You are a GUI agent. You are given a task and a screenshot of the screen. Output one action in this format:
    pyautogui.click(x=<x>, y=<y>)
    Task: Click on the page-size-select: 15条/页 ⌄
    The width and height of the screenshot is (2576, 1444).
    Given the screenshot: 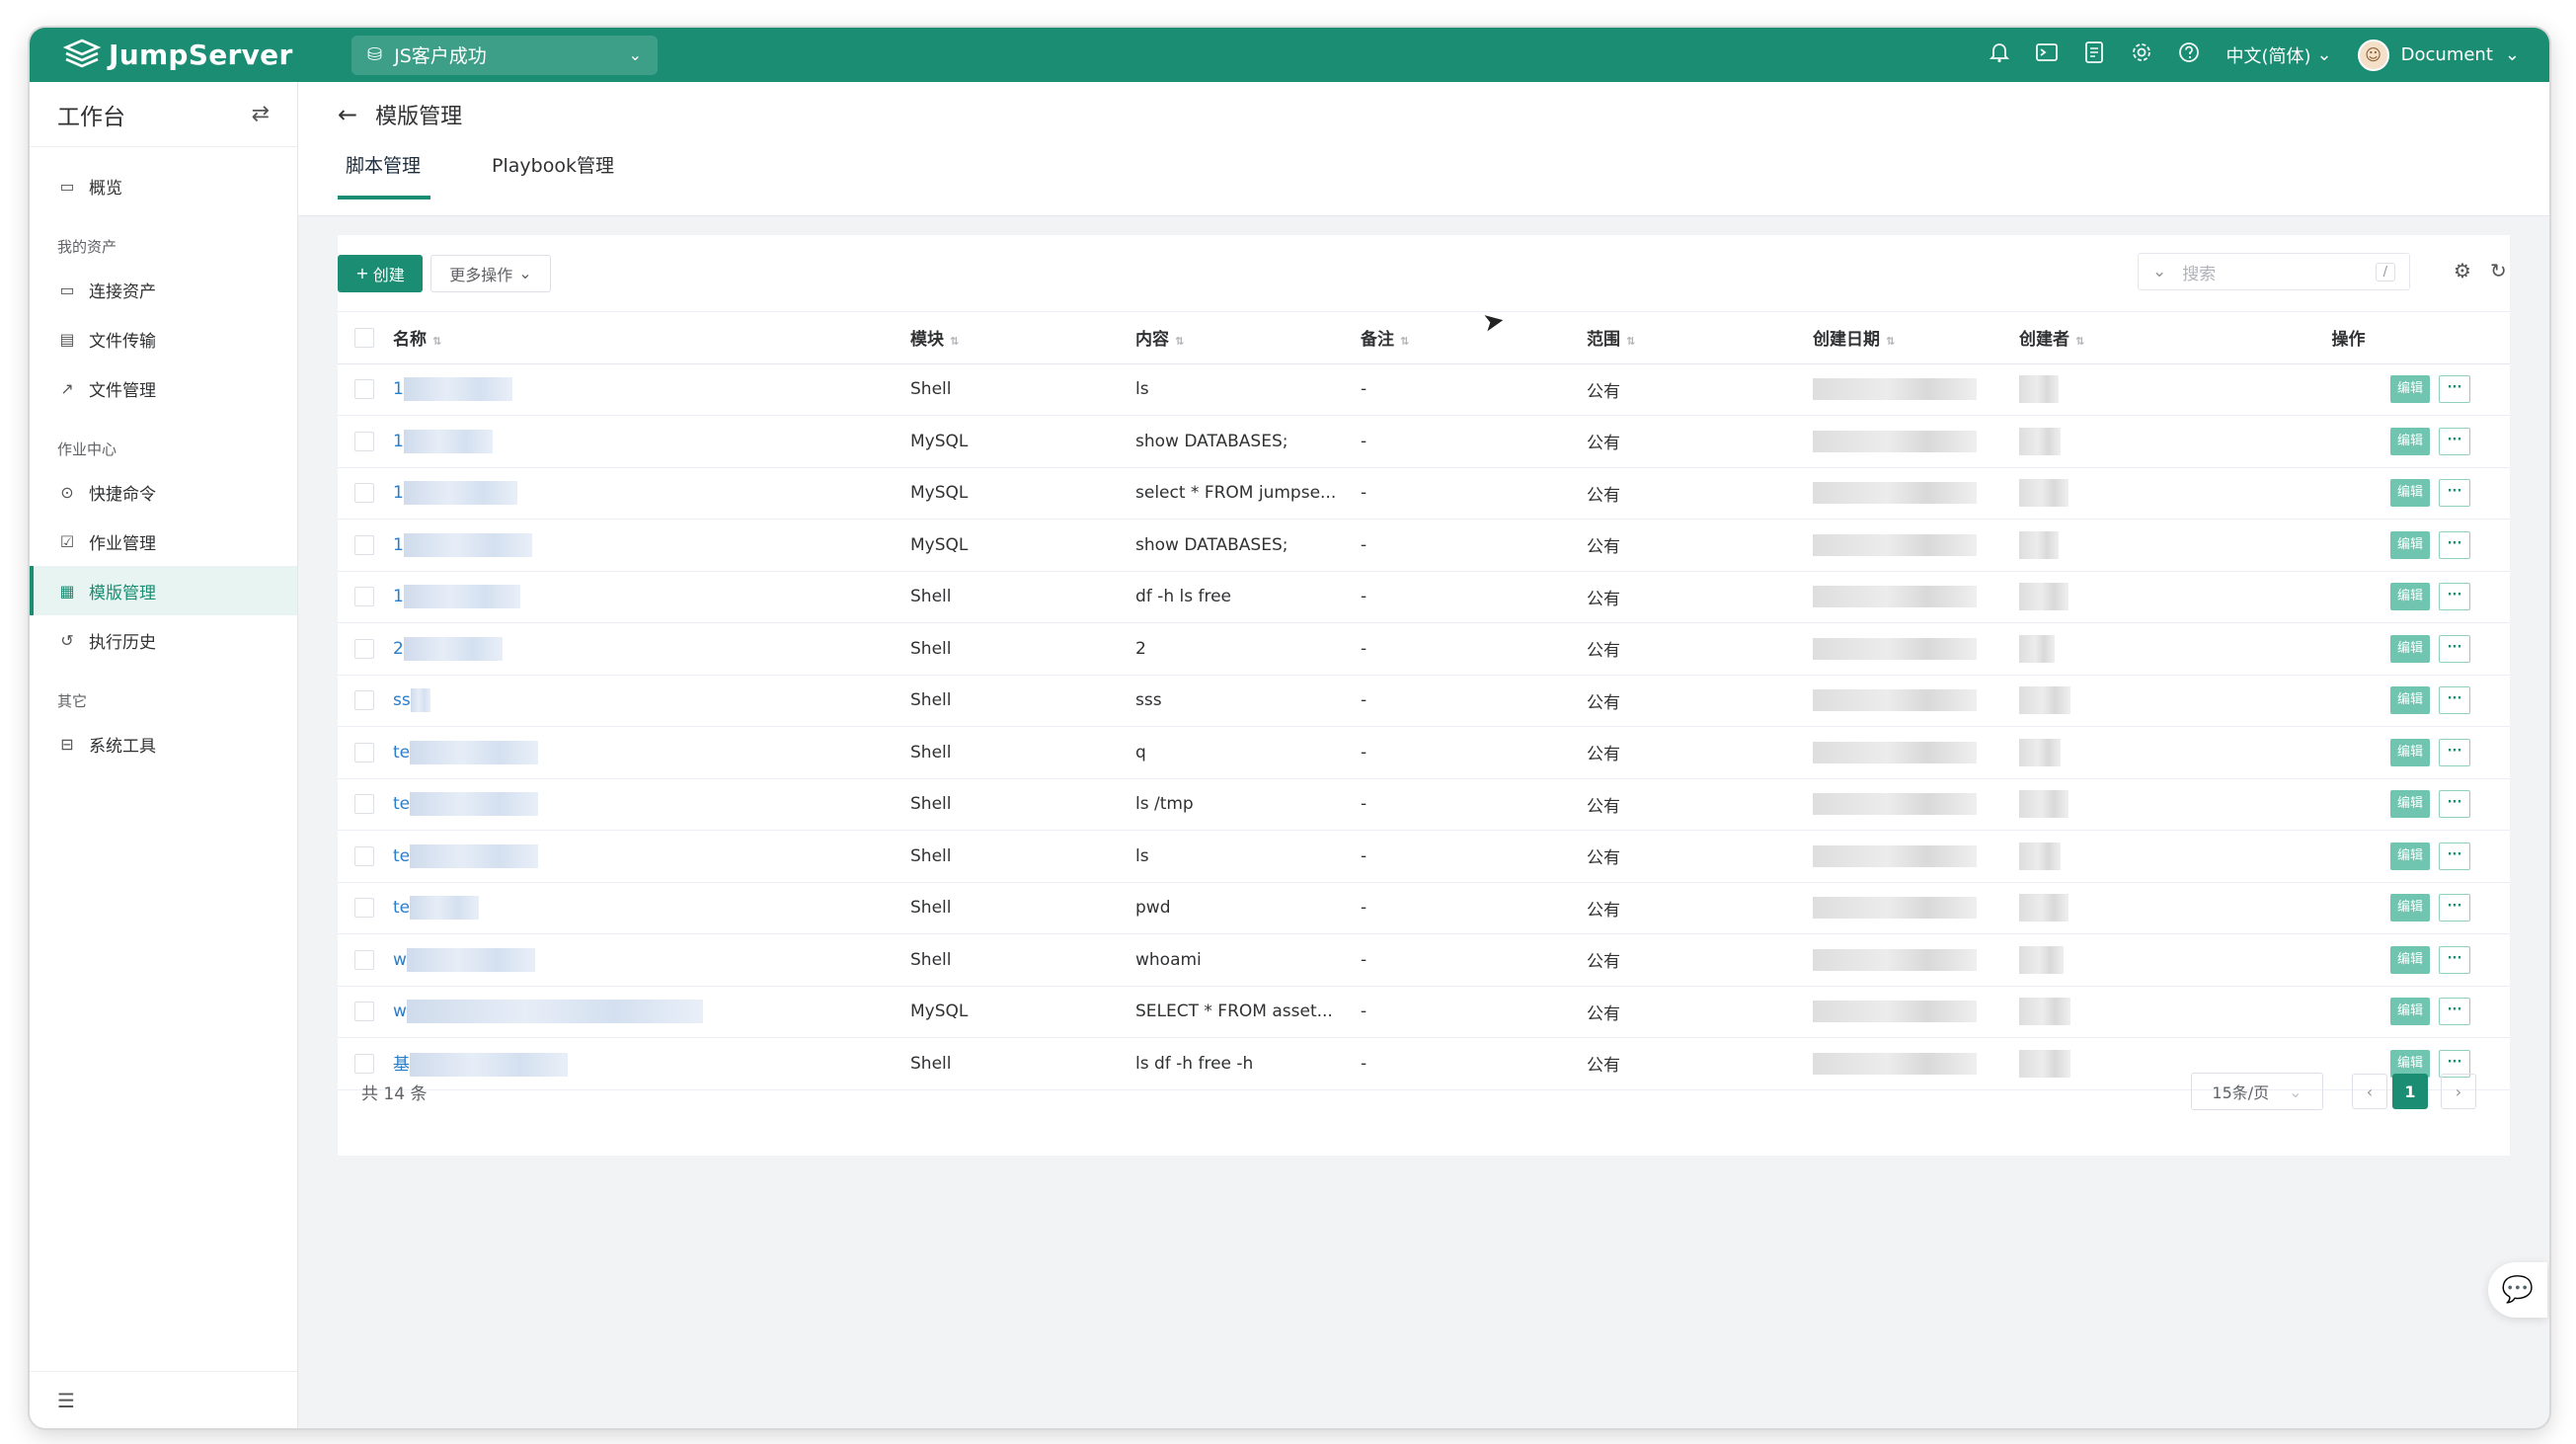 What is the action you would take?
    pyautogui.click(x=2257, y=1091)
    